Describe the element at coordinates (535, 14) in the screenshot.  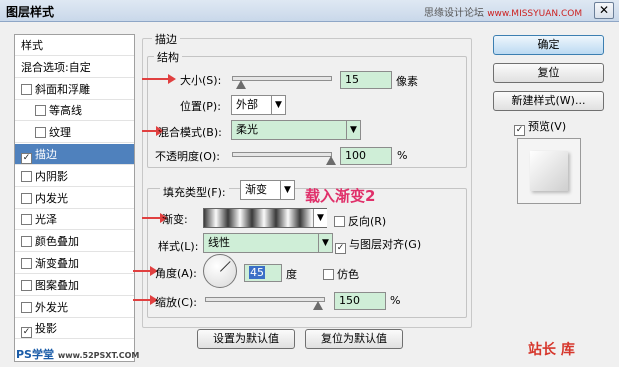
I see `watermark-top-url: www.MISSYUAN.COM` at that location.